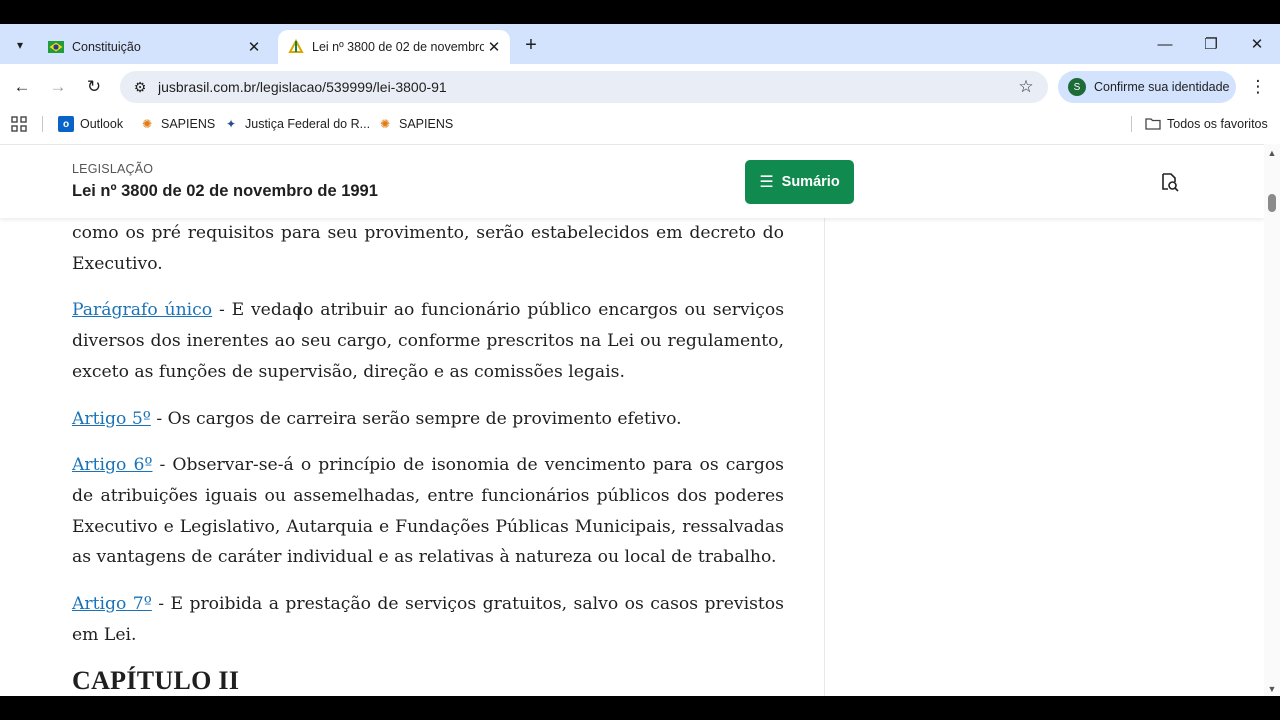 Image resolution: width=1280 pixels, height=720 pixels. Describe the element at coordinates (1272, 689) in the screenshot. I see `scroll-down-icon: ▼` at that location.